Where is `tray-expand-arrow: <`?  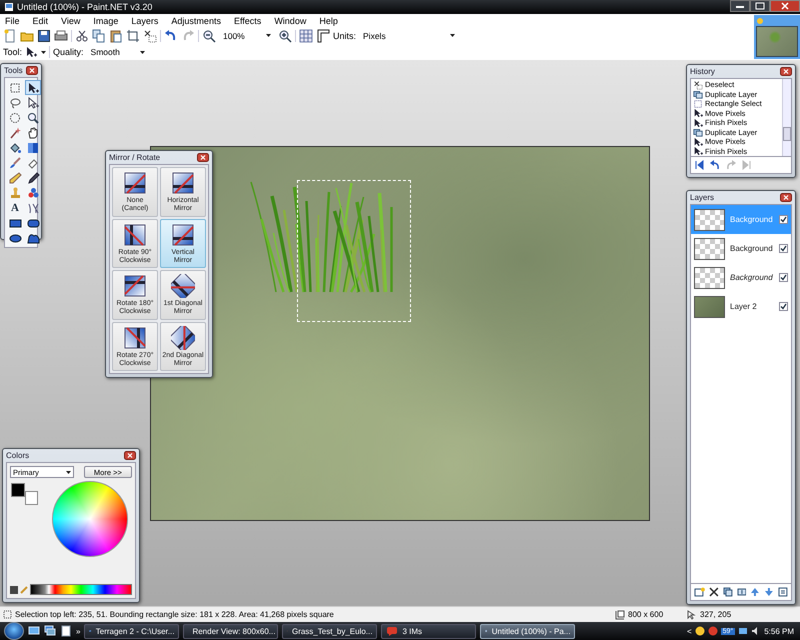
tray-expand-arrow: < is located at coordinates (689, 631).